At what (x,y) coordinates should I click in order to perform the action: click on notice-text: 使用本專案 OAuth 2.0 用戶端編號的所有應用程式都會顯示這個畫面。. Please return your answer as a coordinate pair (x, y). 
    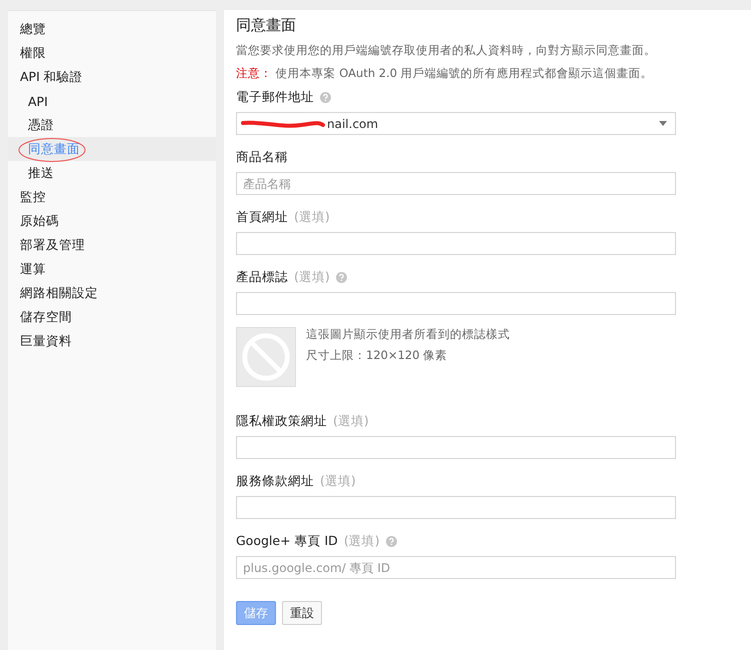
    Looking at the image, I should click on (464, 73).